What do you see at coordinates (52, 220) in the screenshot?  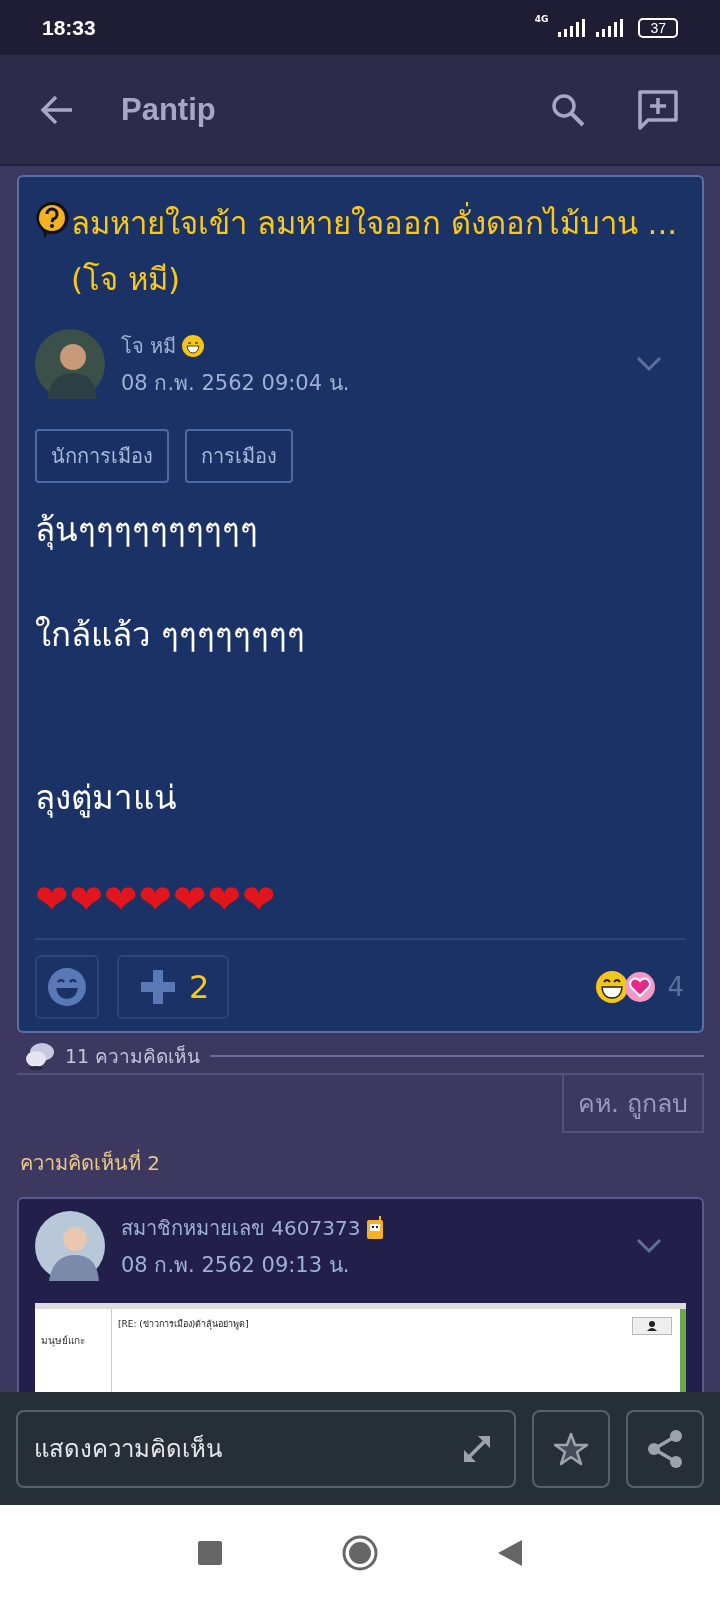 I see `question-bubble-icon` at bounding box center [52, 220].